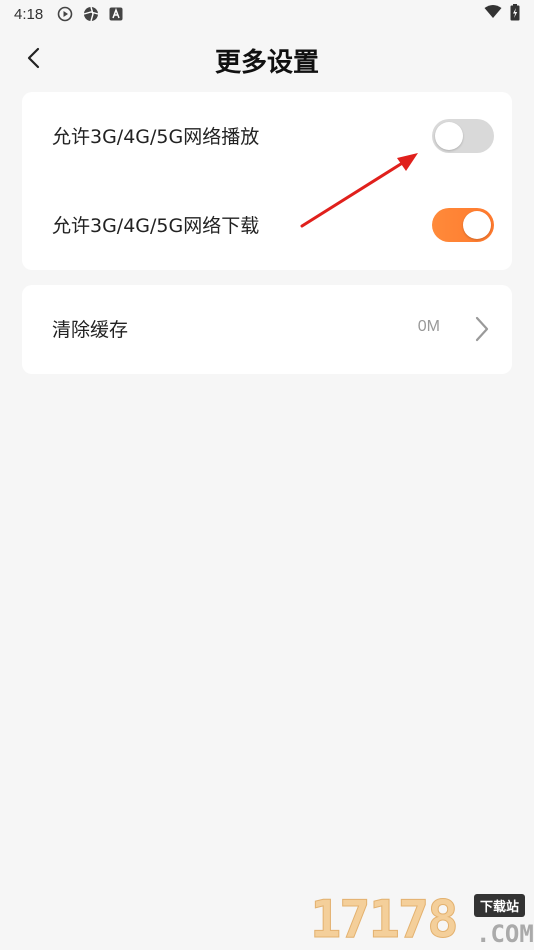 This screenshot has height=950, width=534. What do you see at coordinates (267, 225) in the screenshot?
I see `download-on-mobile-row: 允许3G/4G/5G网络下载` at bounding box center [267, 225].